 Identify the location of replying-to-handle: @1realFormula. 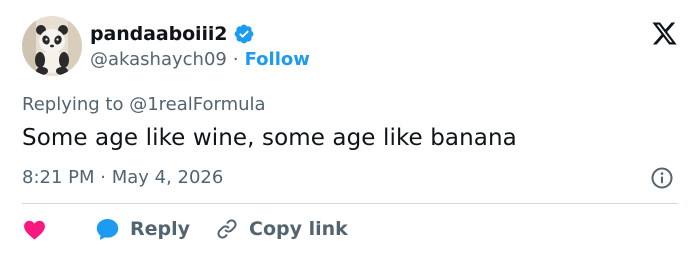
(197, 104).